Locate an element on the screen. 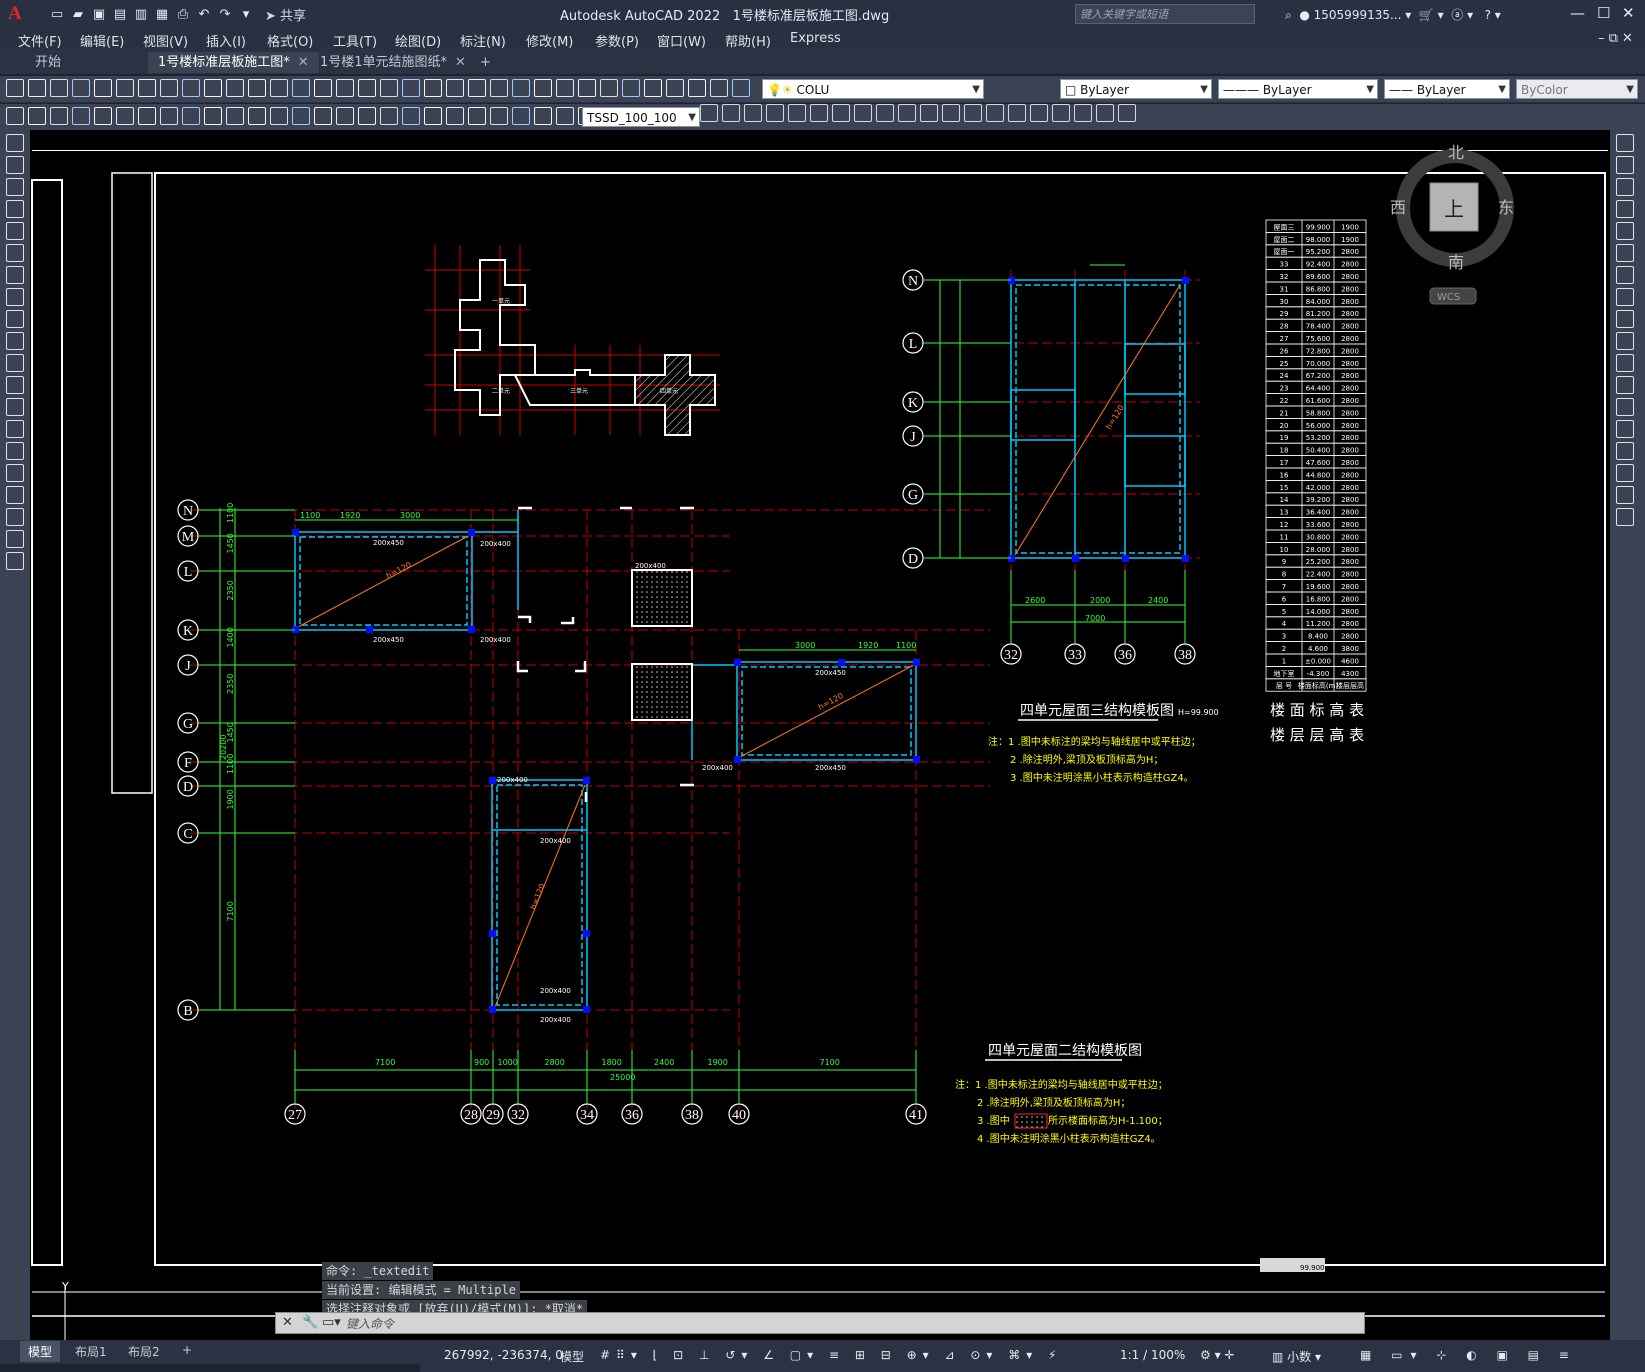  viewcube-north: 北 is located at coordinates (1456, 152).